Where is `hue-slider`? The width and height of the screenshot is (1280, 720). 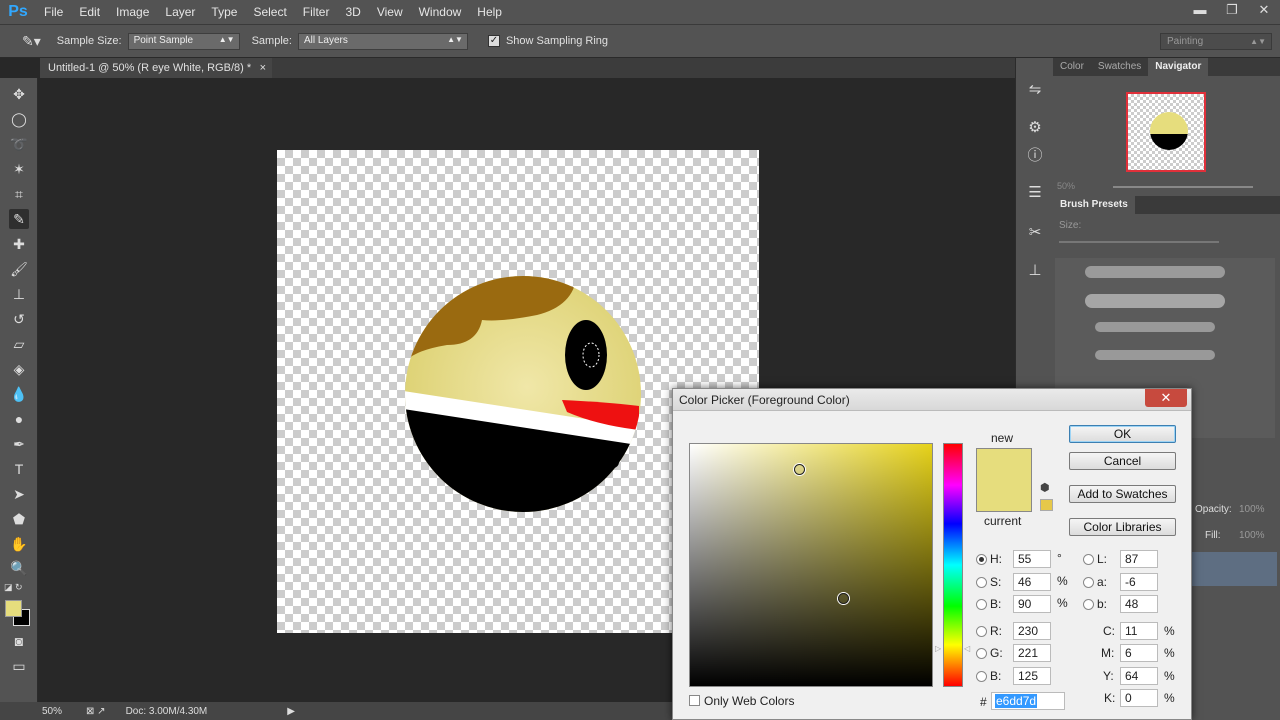 hue-slider is located at coordinates (953, 565).